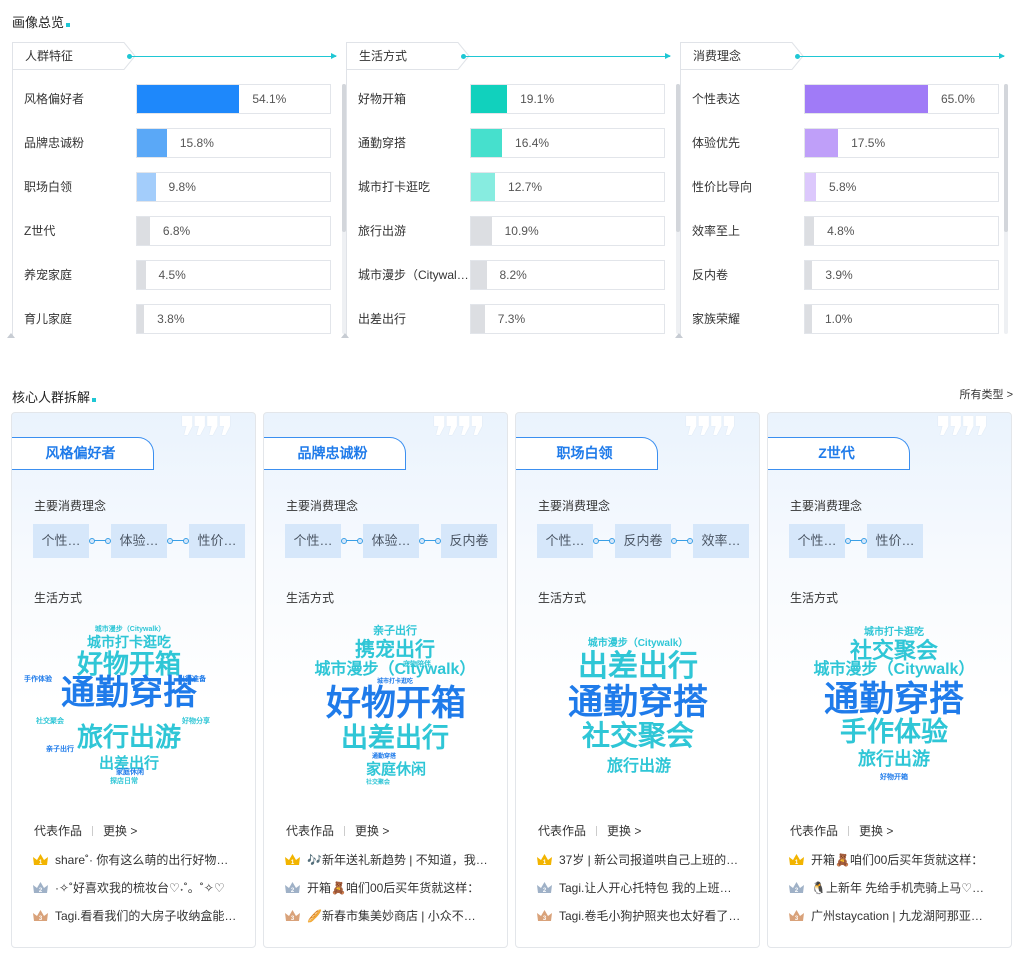 The image size is (1023, 959). I want to click on overview-row: 风格偏好者 54.1%, so click(178, 99).